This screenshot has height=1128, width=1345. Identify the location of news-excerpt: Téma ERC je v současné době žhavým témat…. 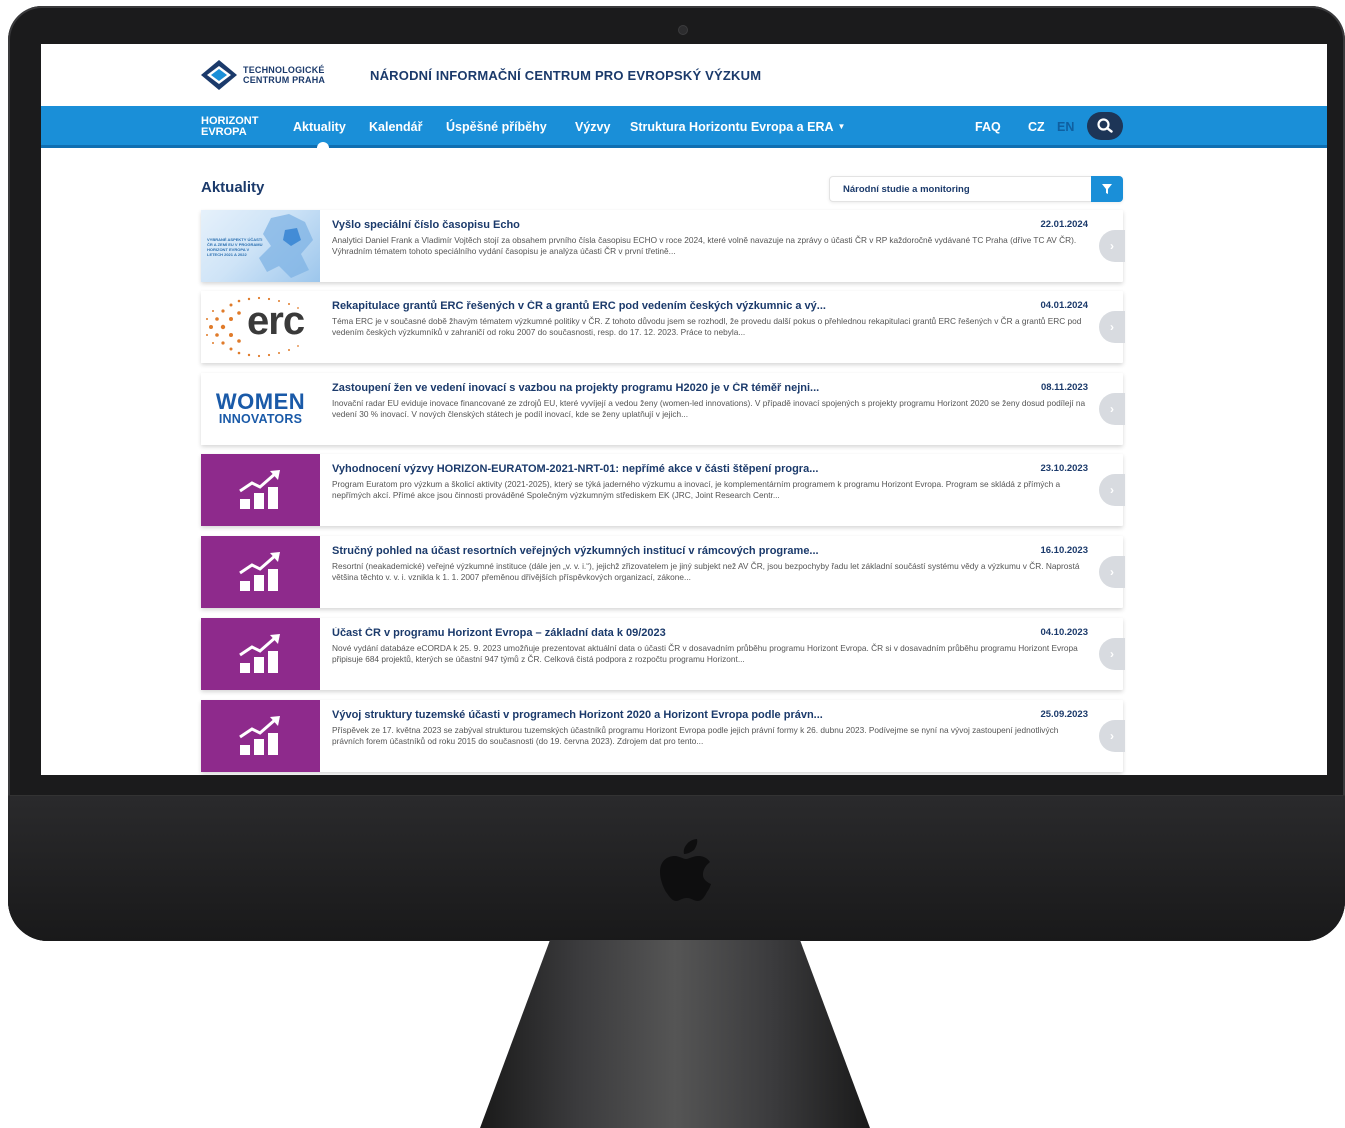
(707, 326).